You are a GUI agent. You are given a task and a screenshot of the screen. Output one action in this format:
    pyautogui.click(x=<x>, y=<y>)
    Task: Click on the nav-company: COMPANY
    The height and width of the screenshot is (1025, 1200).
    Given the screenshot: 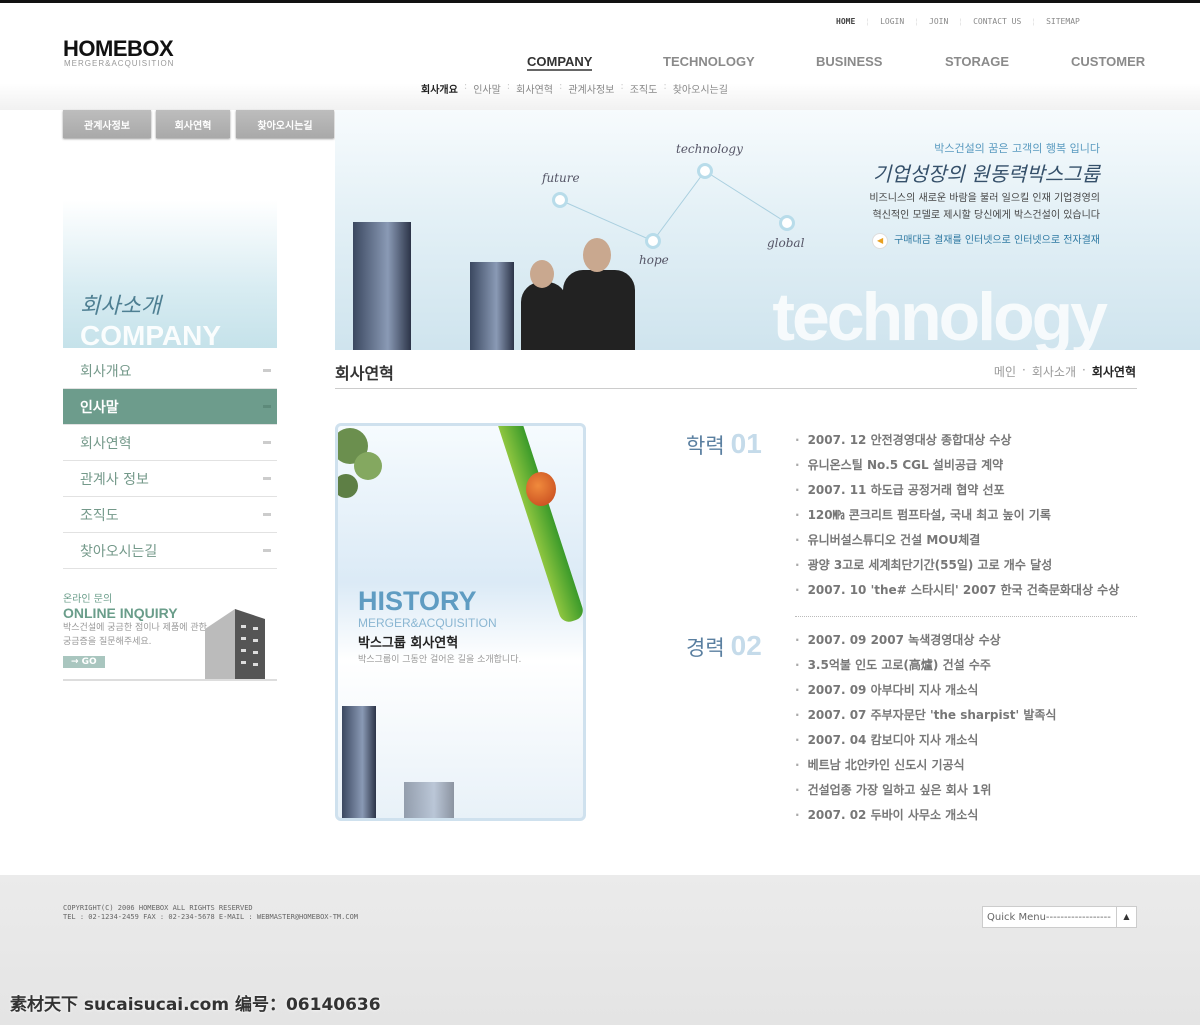 What is the action you would take?
    pyautogui.click(x=560, y=62)
    